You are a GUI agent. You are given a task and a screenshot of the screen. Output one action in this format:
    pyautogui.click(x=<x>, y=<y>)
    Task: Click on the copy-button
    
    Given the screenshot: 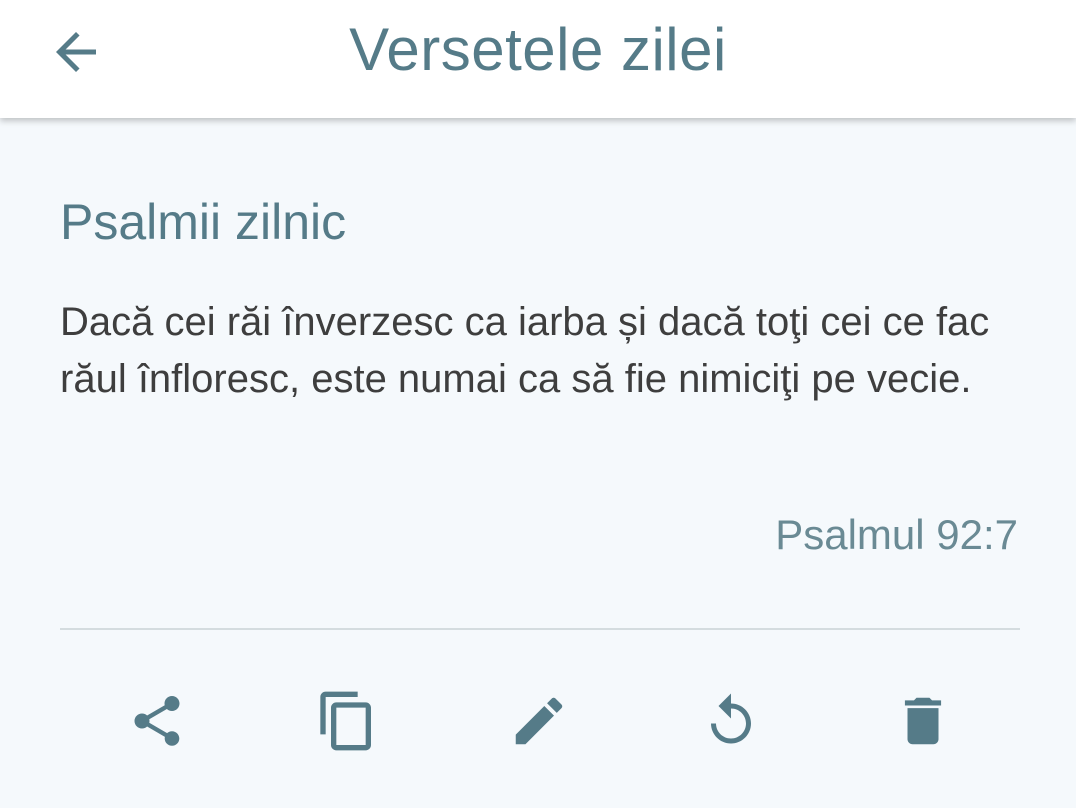 What is the action you would take?
    pyautogui.click(x=347, y=721)
    